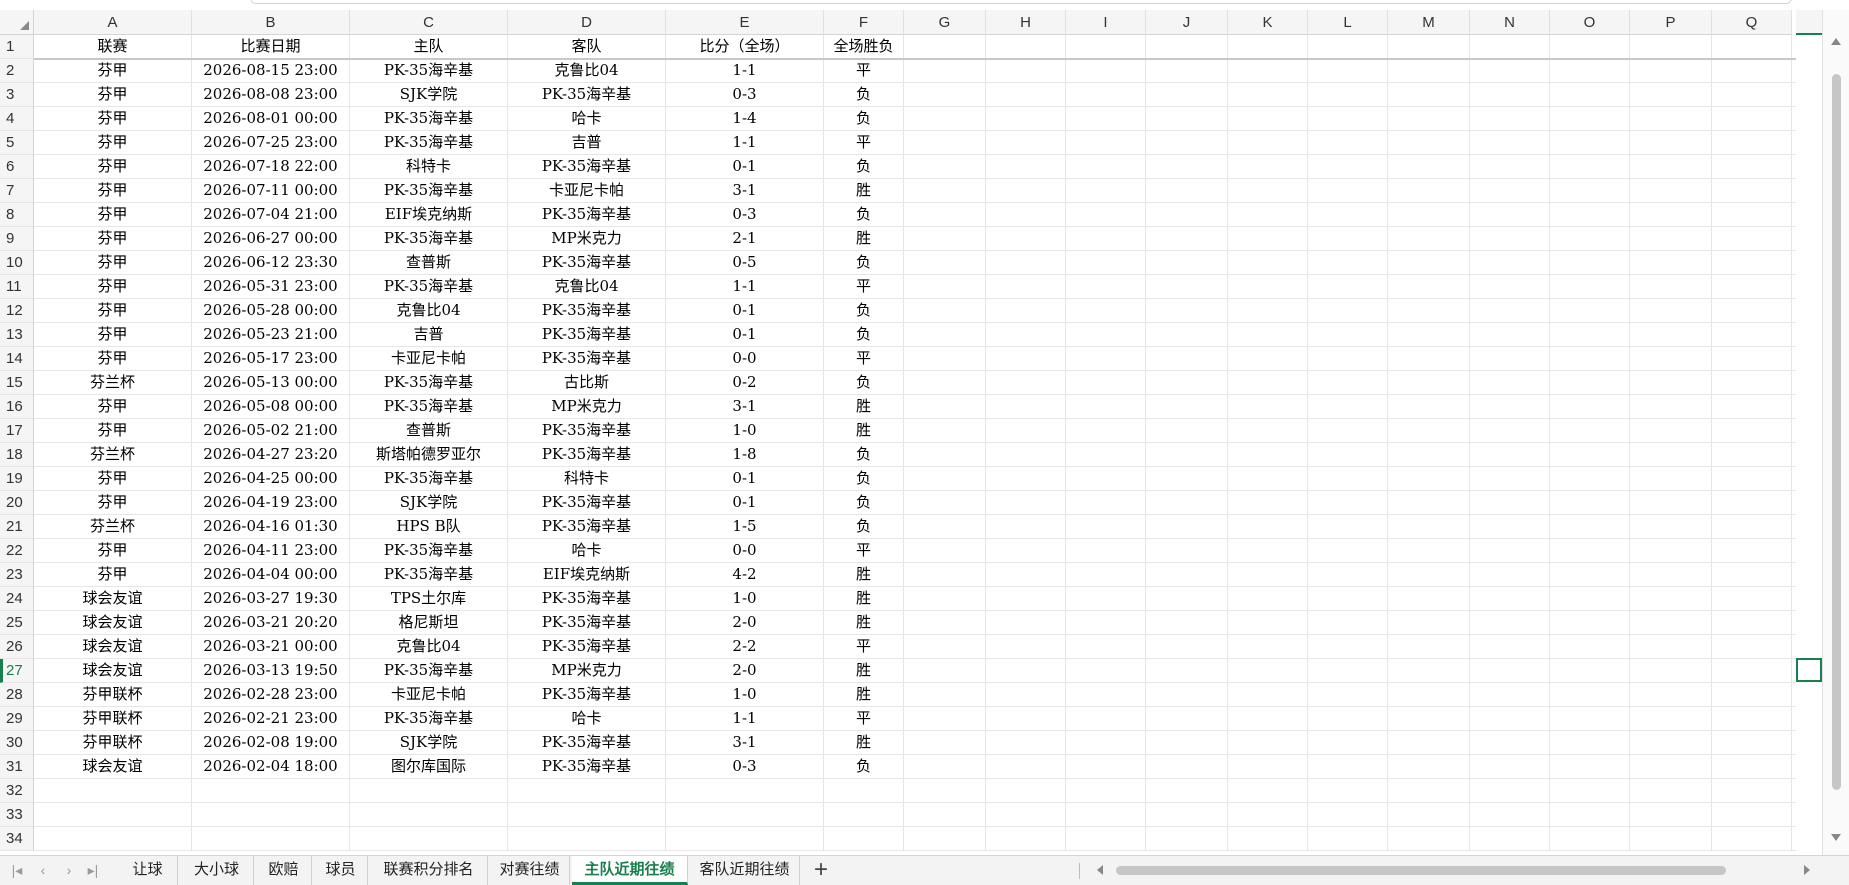 The height and width of the screenshot is (885, 1849). What do you see at coordinates (1429, 22) in the screenshot?
I see `column-header-m: M` at bounding box center [1429, 22].